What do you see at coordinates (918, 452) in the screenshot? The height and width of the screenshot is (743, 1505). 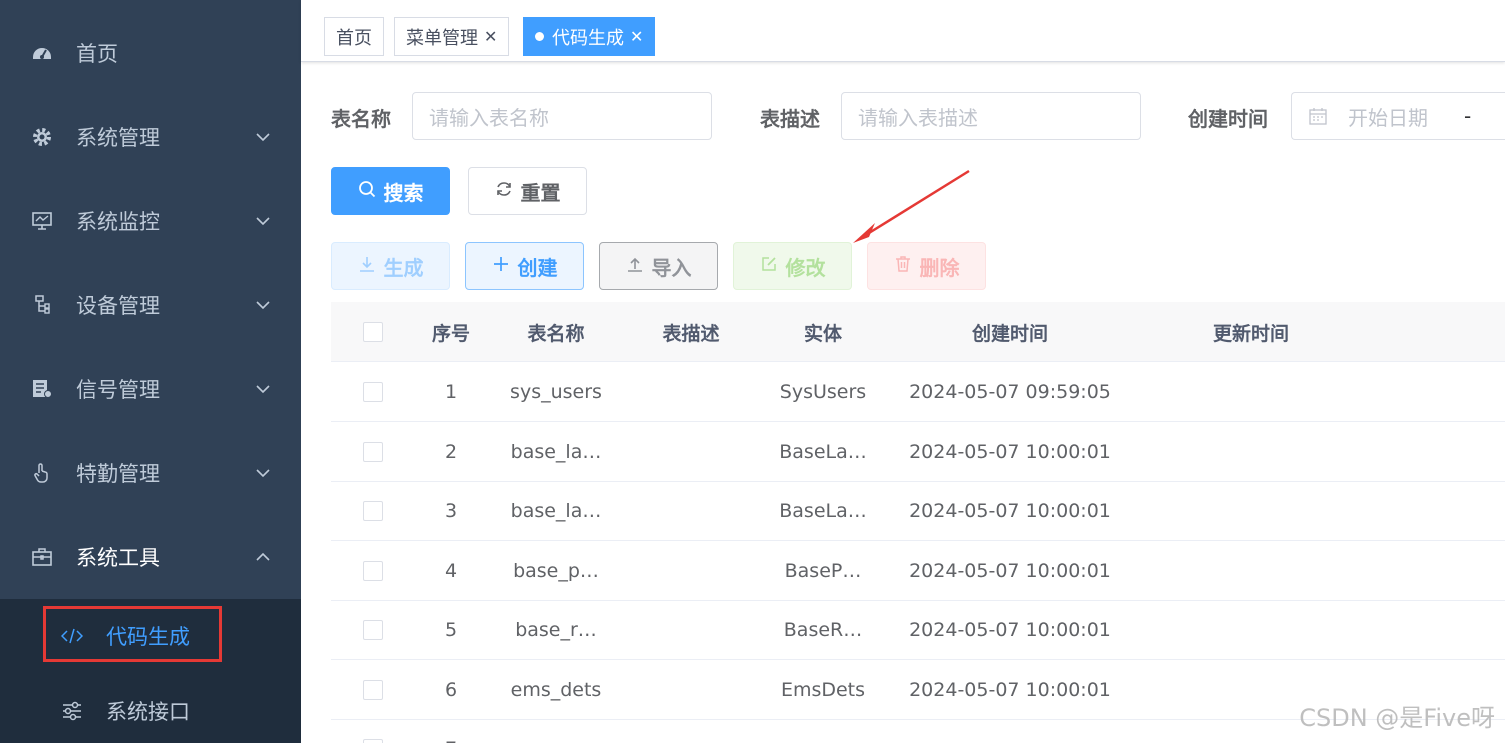 I see `table-row: 2 base_la… BaseLa… 2024-05-07 10:00:01` at bounding box center [918, 452].